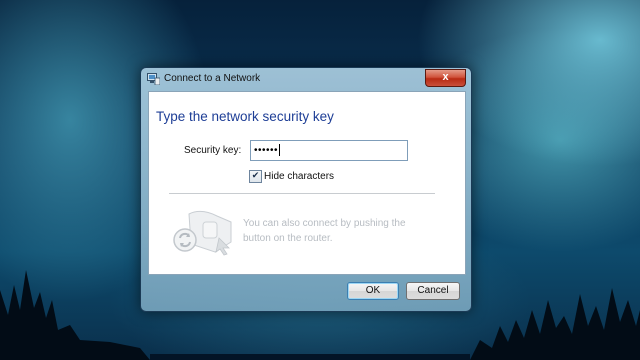 The width and height of the screenshot is (640, 360). I want to click on checkmark-icon: ✔, so click(255, 176).